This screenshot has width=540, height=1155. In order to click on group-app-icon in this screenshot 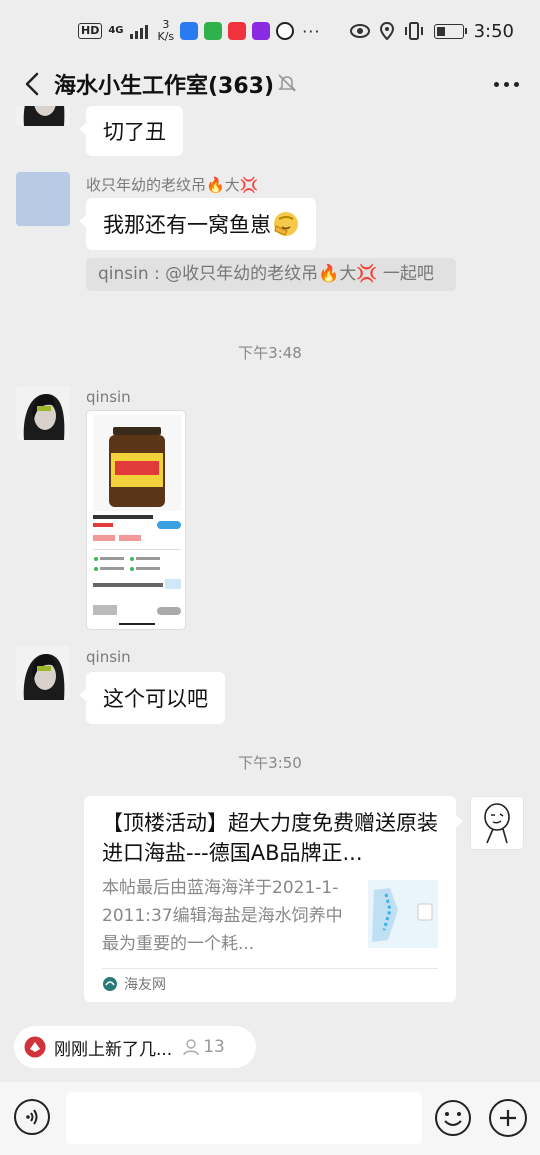, I will do `click(35, 1047)`.